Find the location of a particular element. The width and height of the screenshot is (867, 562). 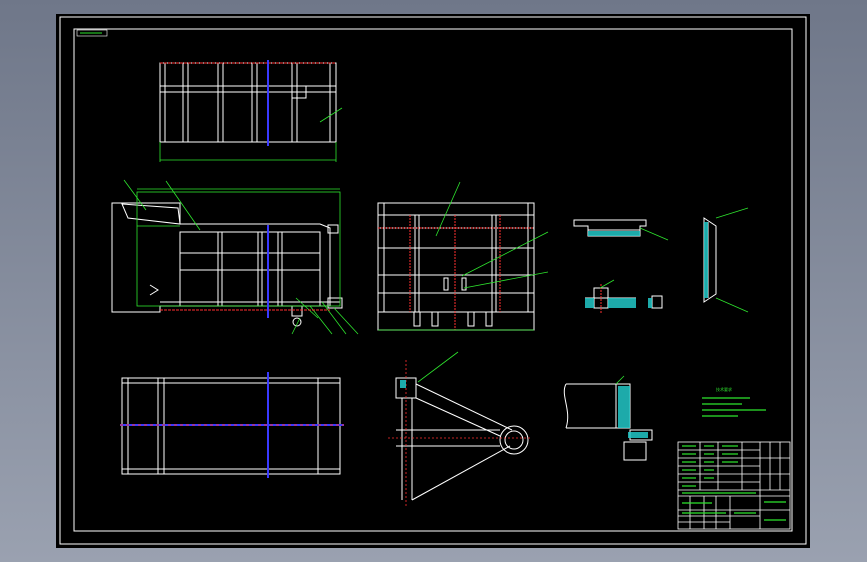

side-view is located at coordinates (456, 266).